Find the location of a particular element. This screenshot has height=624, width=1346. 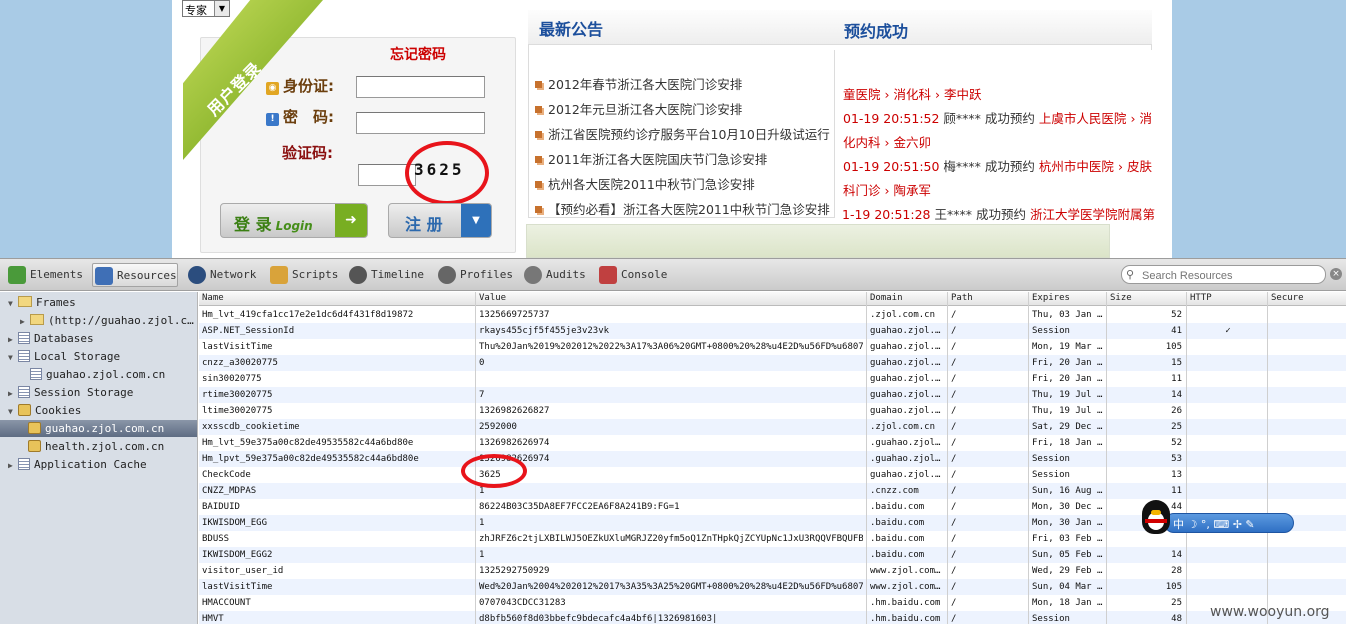

table-cell: .cnzz.com is located at coordinates (894, 491).